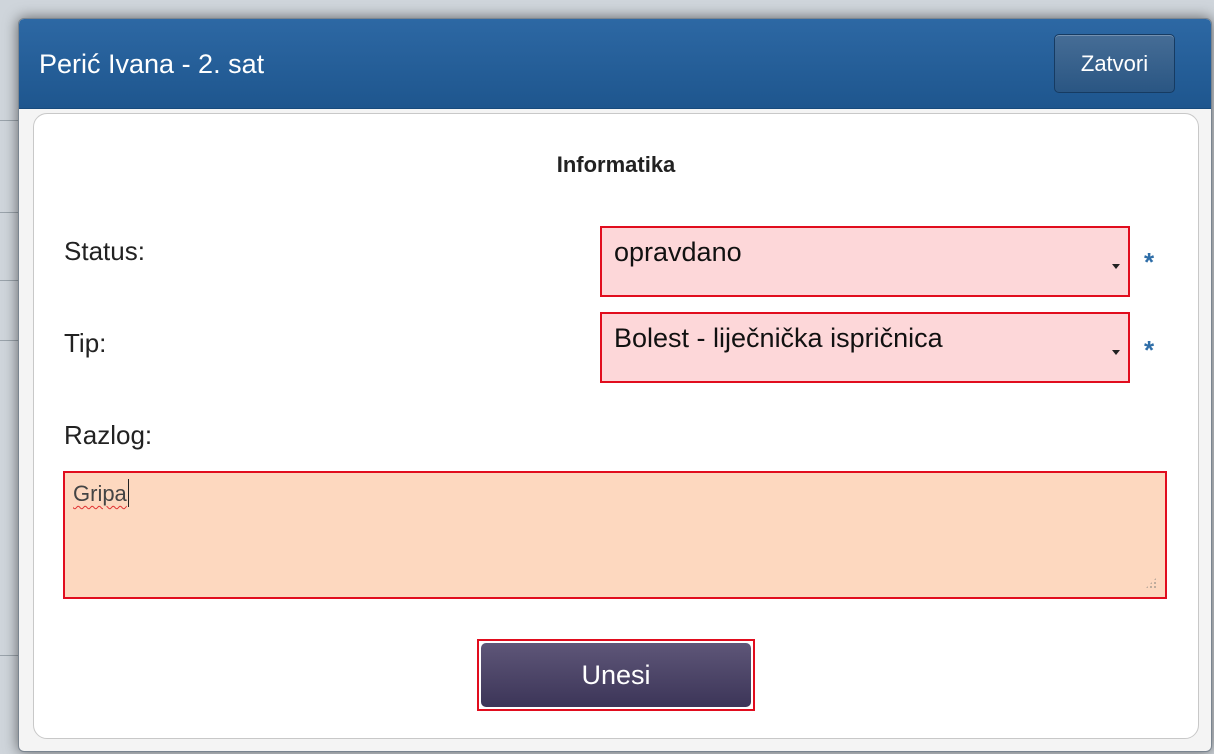  Describe the element at coordinates (865, 261) in the screenshot. I see `status-select: opravdano` at that location.